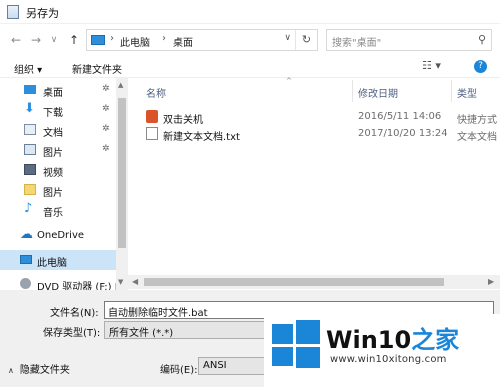 This screenshot has width=500, height=387. What do you see at coordinates (53, 173) in the screenshot?
I see `sidebar-item-label: 视频` at bounding box center [53, 173].